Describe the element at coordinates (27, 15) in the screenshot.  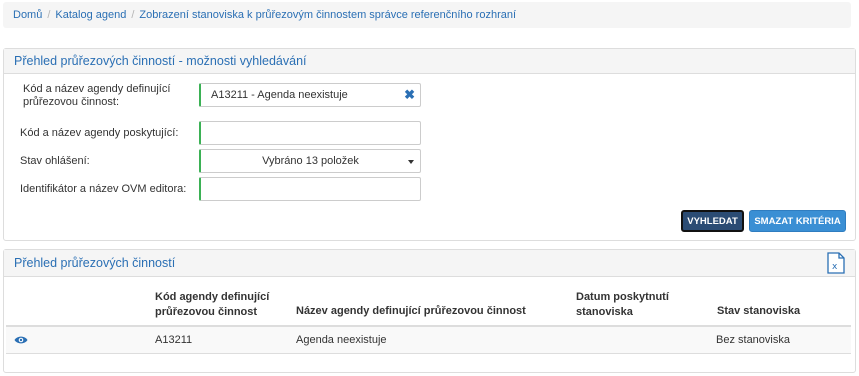
I see `breadcrumb-home: Domů` at that location.